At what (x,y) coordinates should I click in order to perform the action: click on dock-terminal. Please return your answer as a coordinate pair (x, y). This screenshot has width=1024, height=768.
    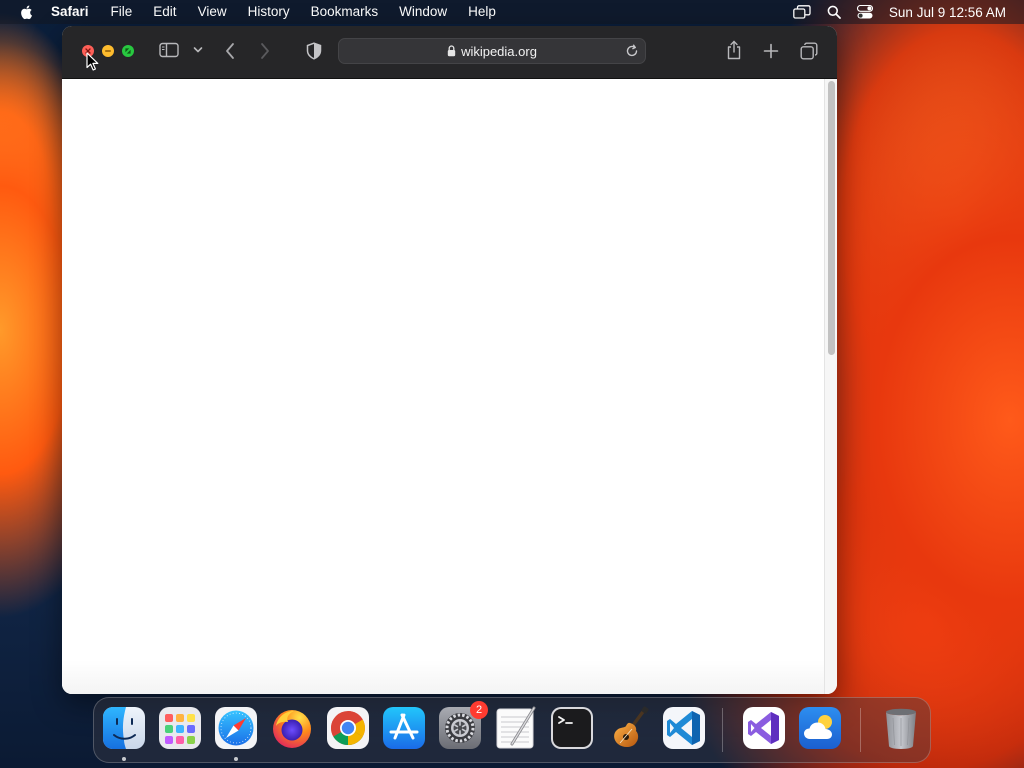
    Looking at the image, I should click on (572, 728).